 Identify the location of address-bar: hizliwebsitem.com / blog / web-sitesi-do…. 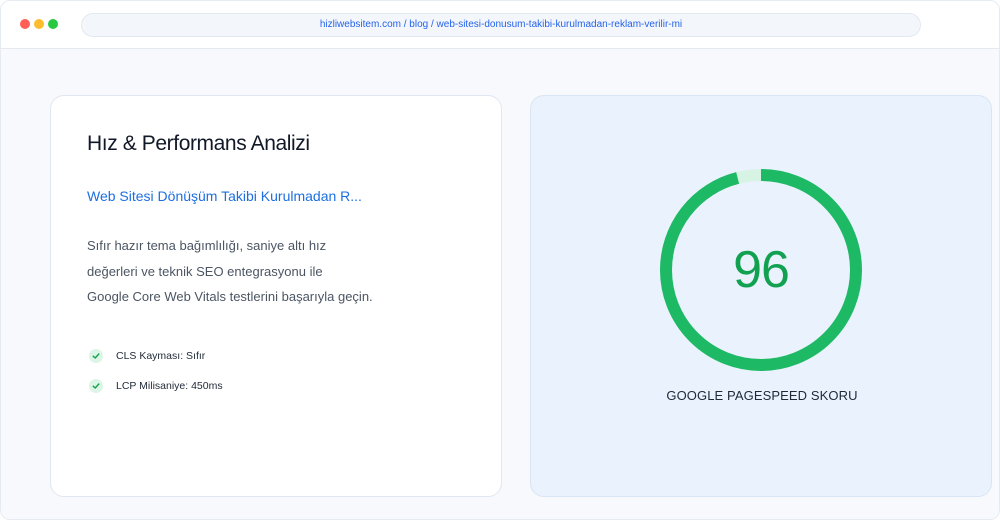
(501, 25).